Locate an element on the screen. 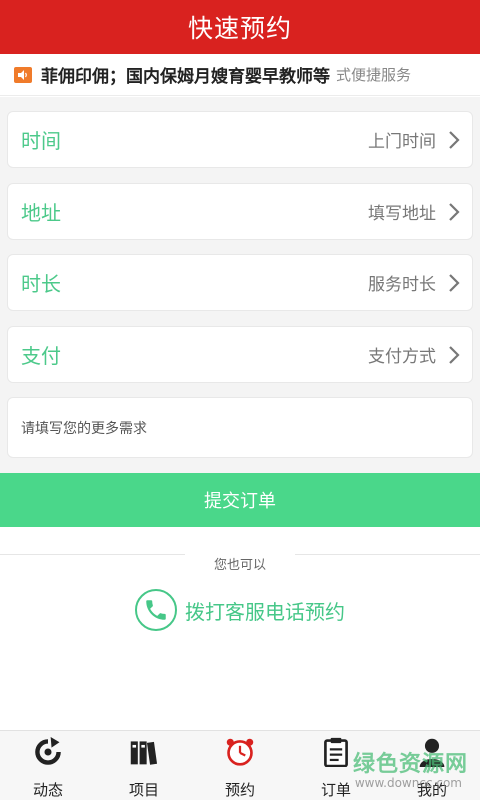 Image resolution: width=480 pixels, height=800 pixels. notice-text-tail: 式便捷服务 is located at coordinates (374, 75).